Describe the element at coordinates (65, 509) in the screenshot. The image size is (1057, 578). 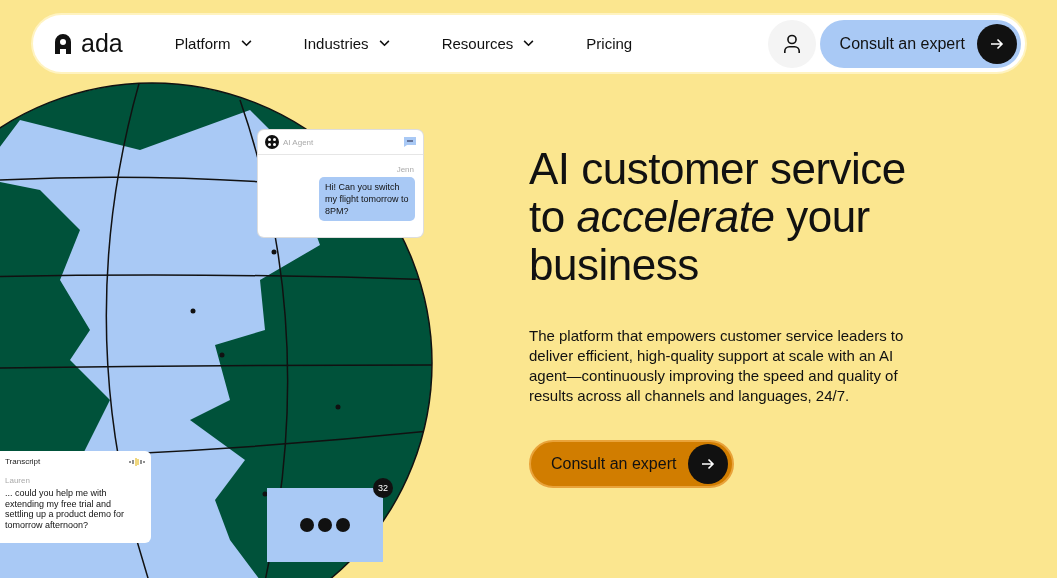
I see `transcript-text: ... could you help me with extending my free trial and settling up a product demo for tomorrow afternoon?` at that location.